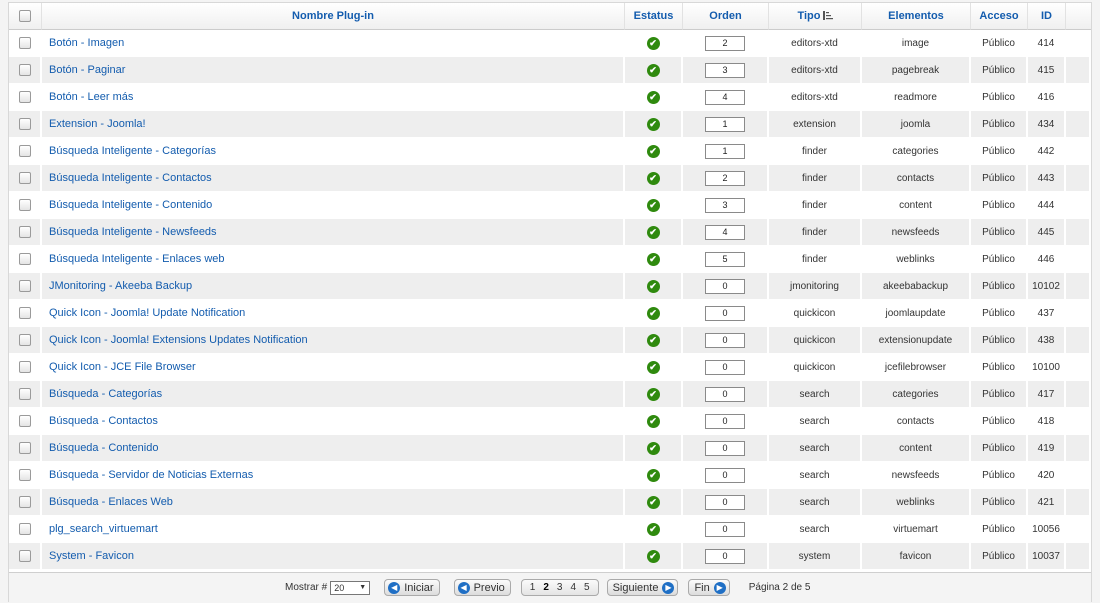  Describe the element at coordinates (350, 587) in the screenshot. I see `limit-select: 20 ▼` at that location.